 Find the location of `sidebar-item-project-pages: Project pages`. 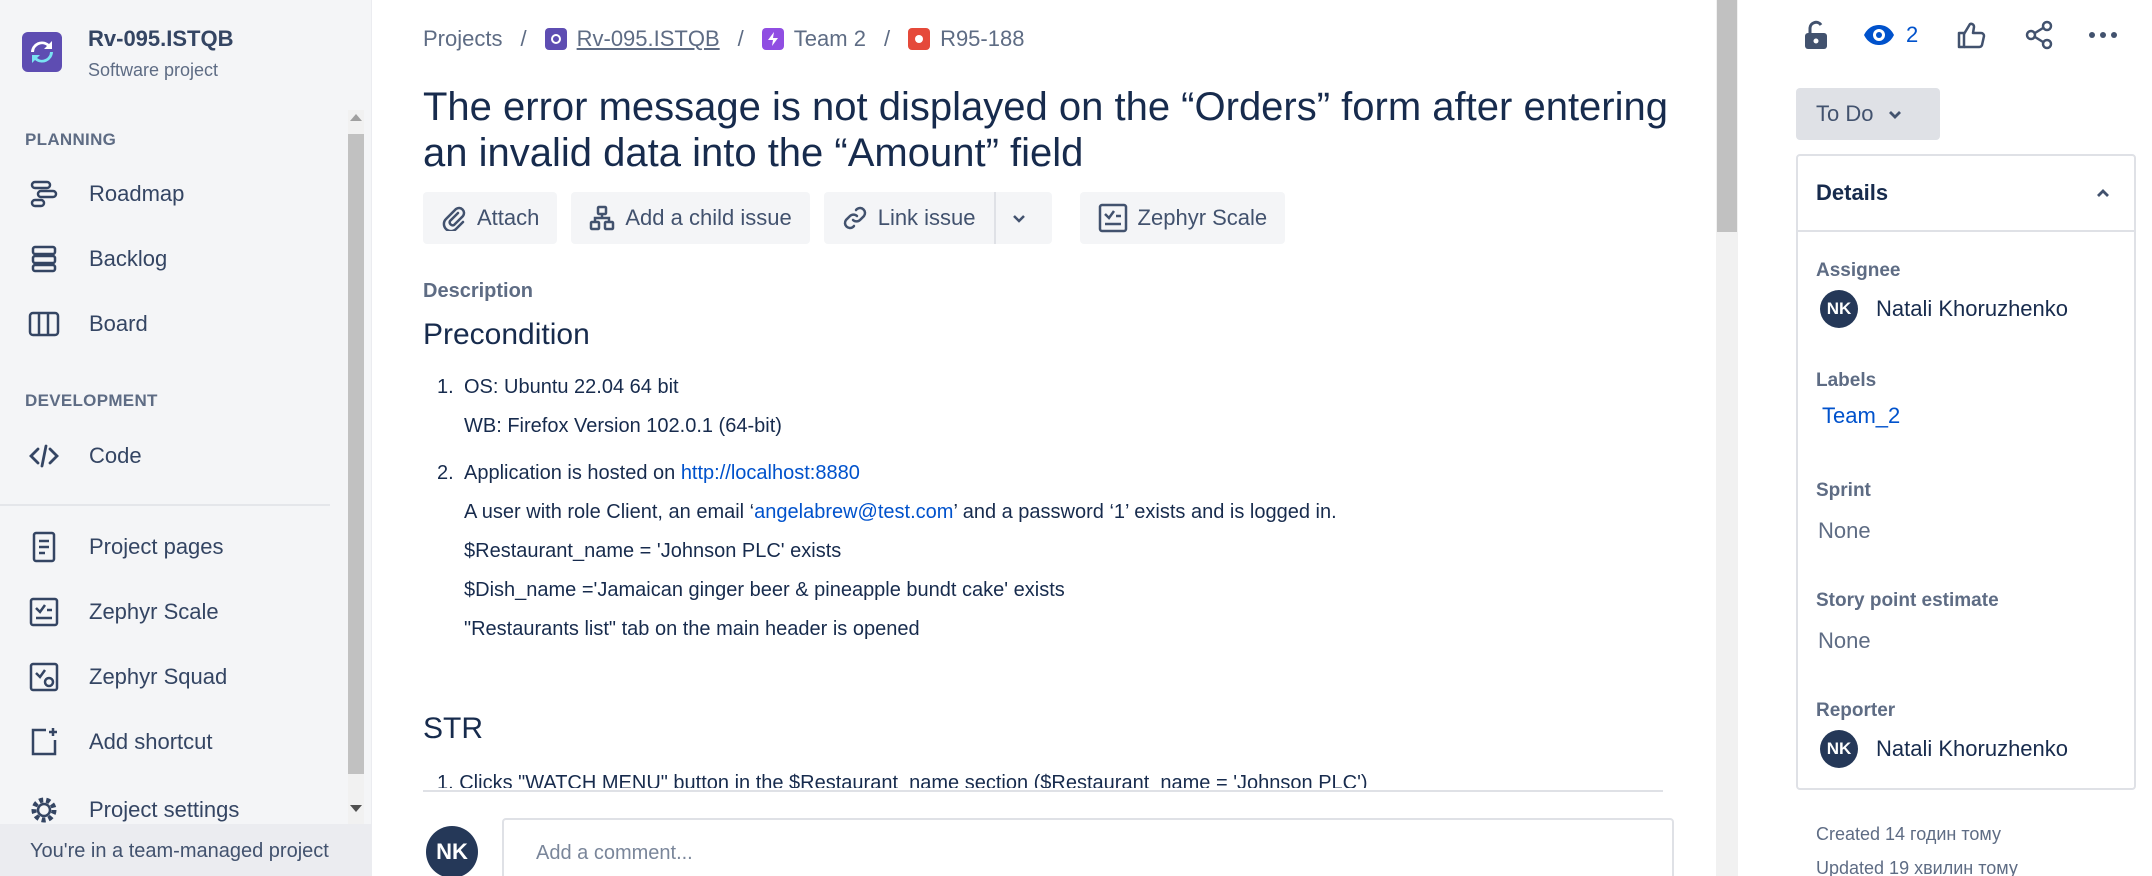

sidebar-item-project-pages: Project pages is located at coordinates (124, 547).